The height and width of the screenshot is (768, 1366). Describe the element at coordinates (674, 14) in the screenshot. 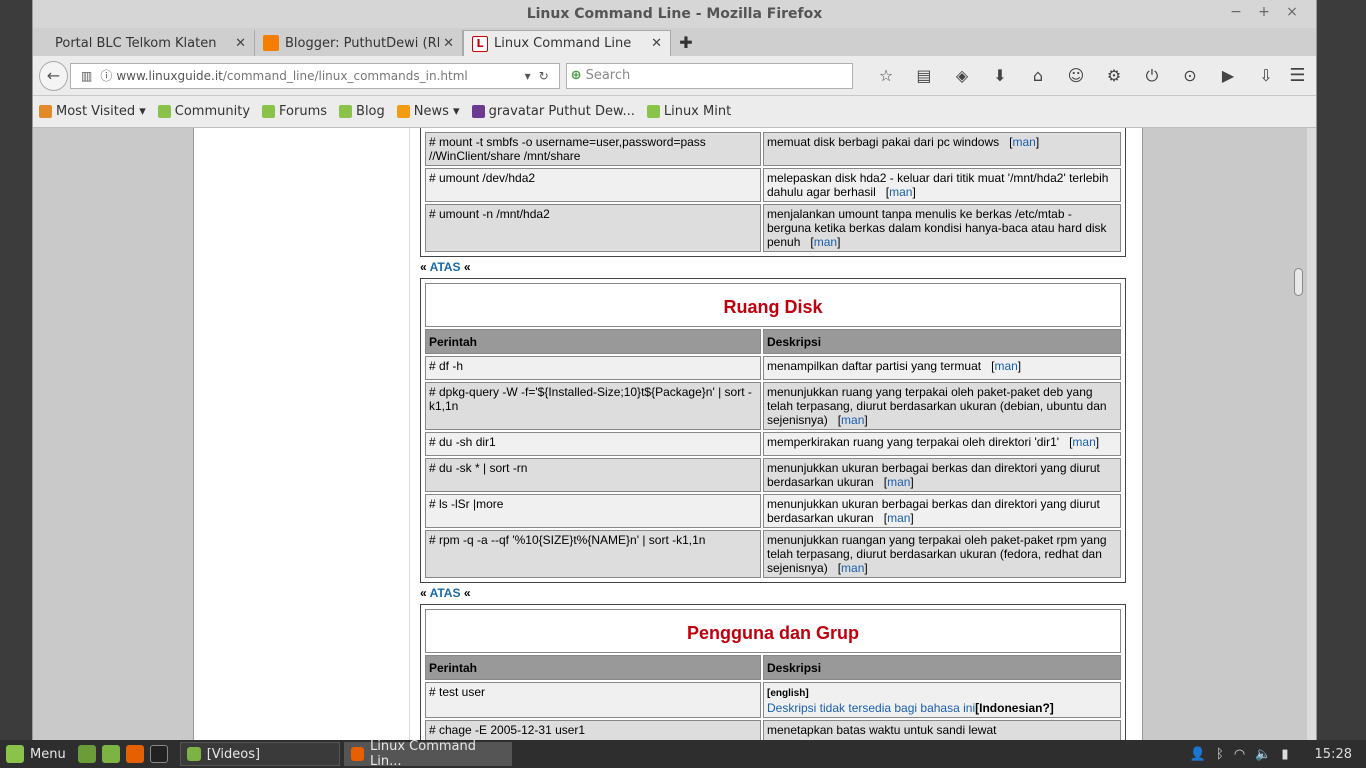

I see `window-title: Linux Command Line - Mozilla Firefox` at that location.